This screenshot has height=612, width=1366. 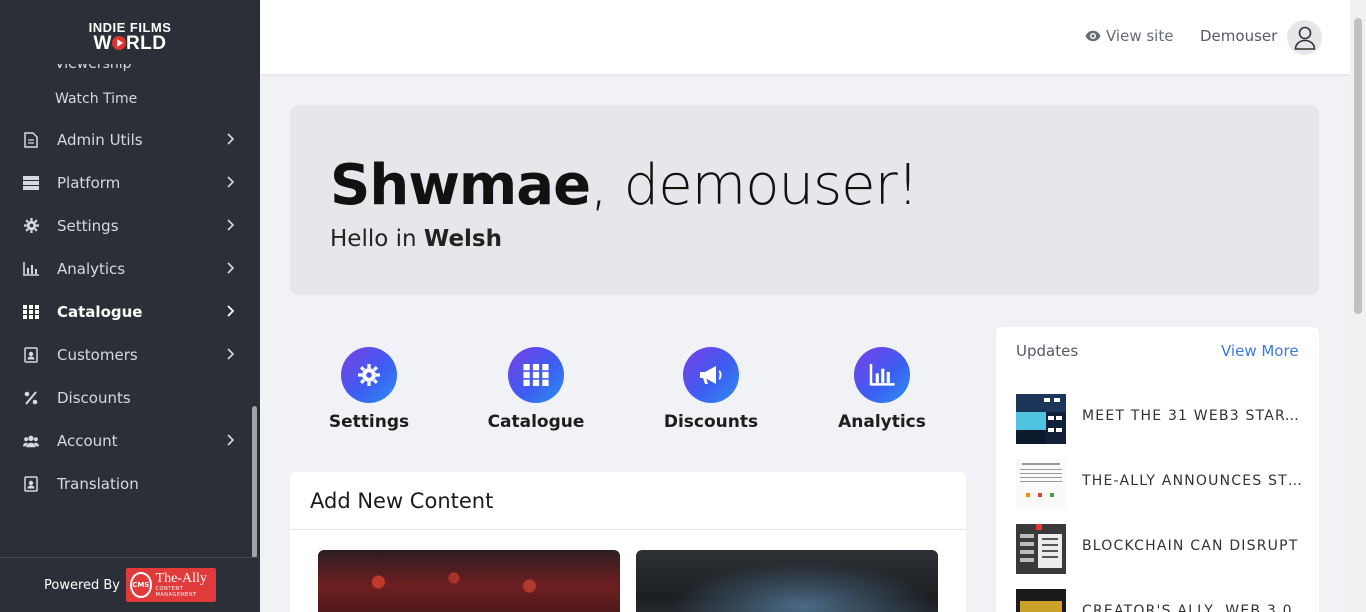 What do you see at coordinates (176, 592) in the screenshot?
I see `ally-tagline: CONTENT MANAGEMENT` at bounding box center [176, 592].